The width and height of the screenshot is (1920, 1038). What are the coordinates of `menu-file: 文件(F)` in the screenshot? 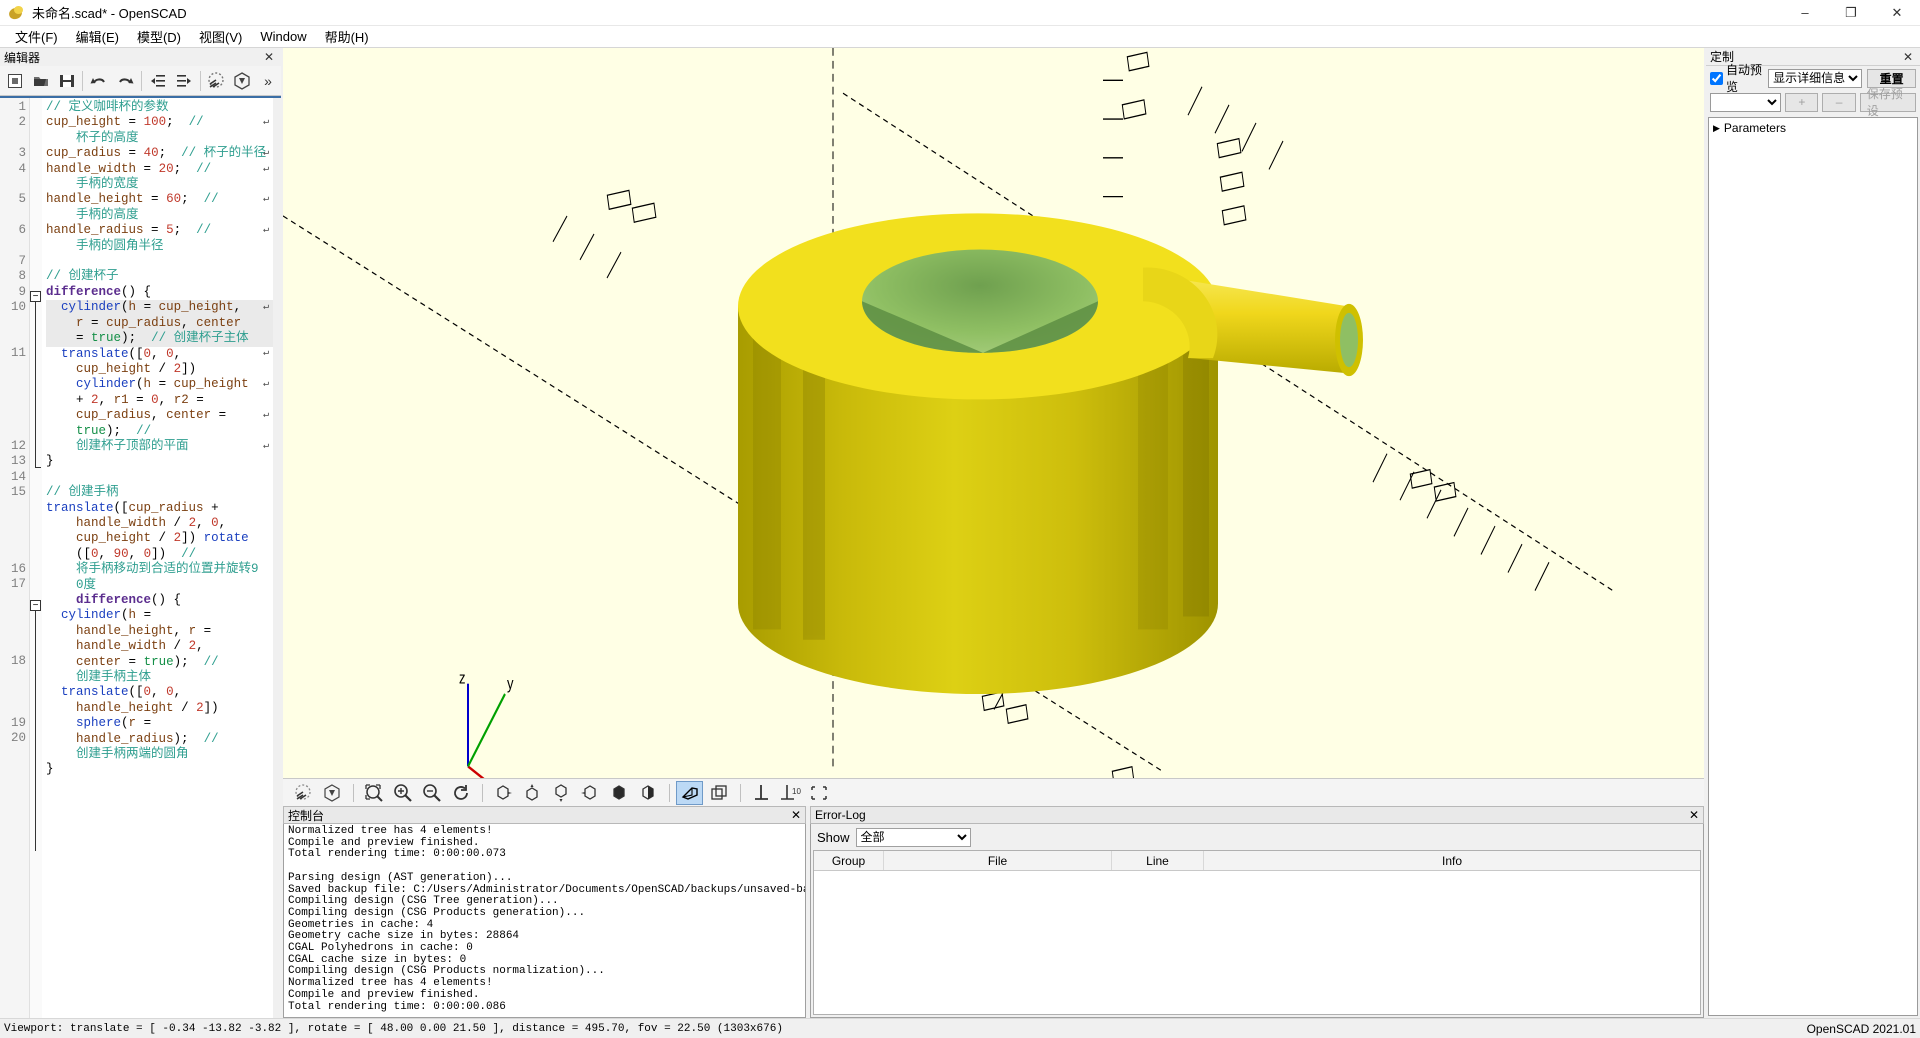 It's located at (36, 36).